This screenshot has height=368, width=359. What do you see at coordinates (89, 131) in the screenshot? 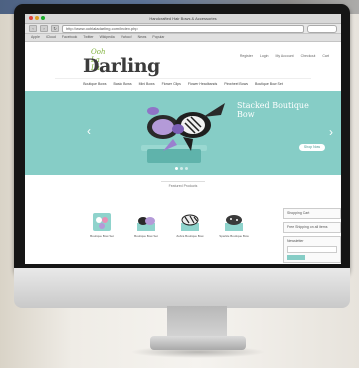
I see `slider-prev-icon: ‹` at bounding box center [89, 131].